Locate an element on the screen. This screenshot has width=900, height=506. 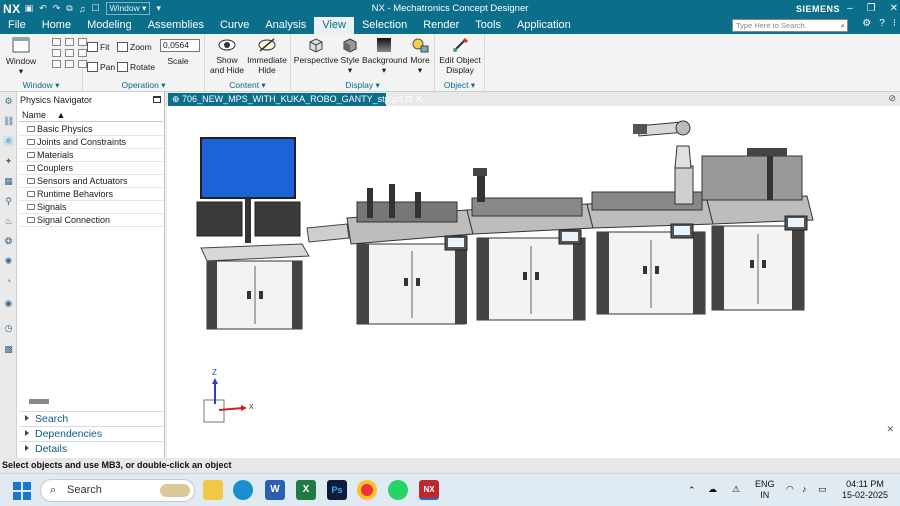
name-column-header: Name ▲ is located at coordinates (91, 115).